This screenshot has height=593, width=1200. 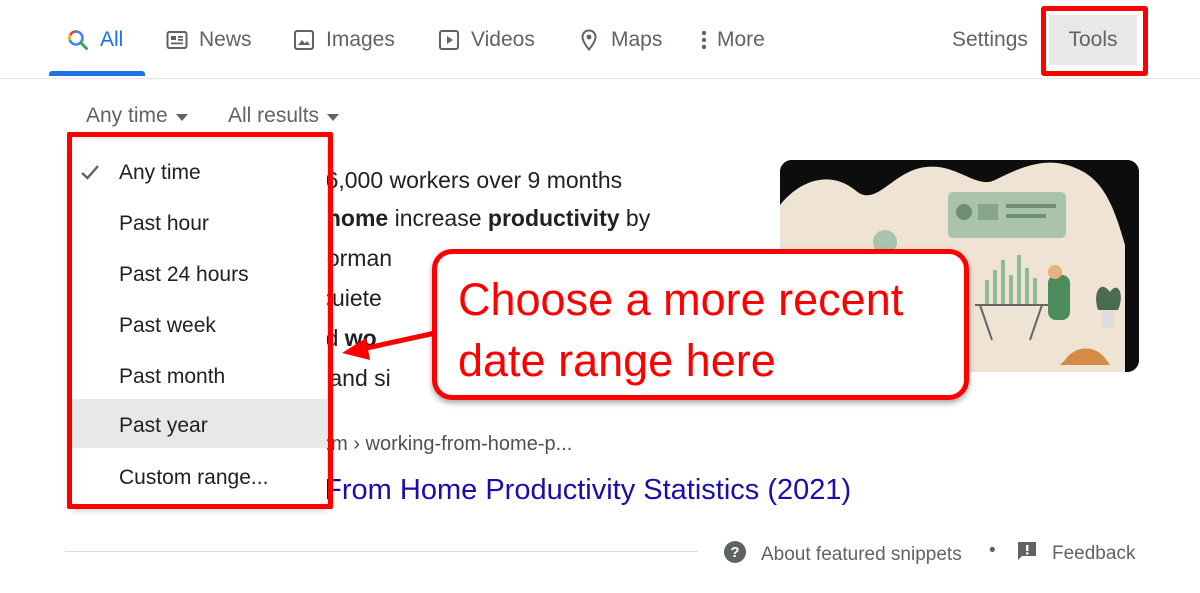 I want to click on callout-line-2: date range here, so click(x=617, y=360).